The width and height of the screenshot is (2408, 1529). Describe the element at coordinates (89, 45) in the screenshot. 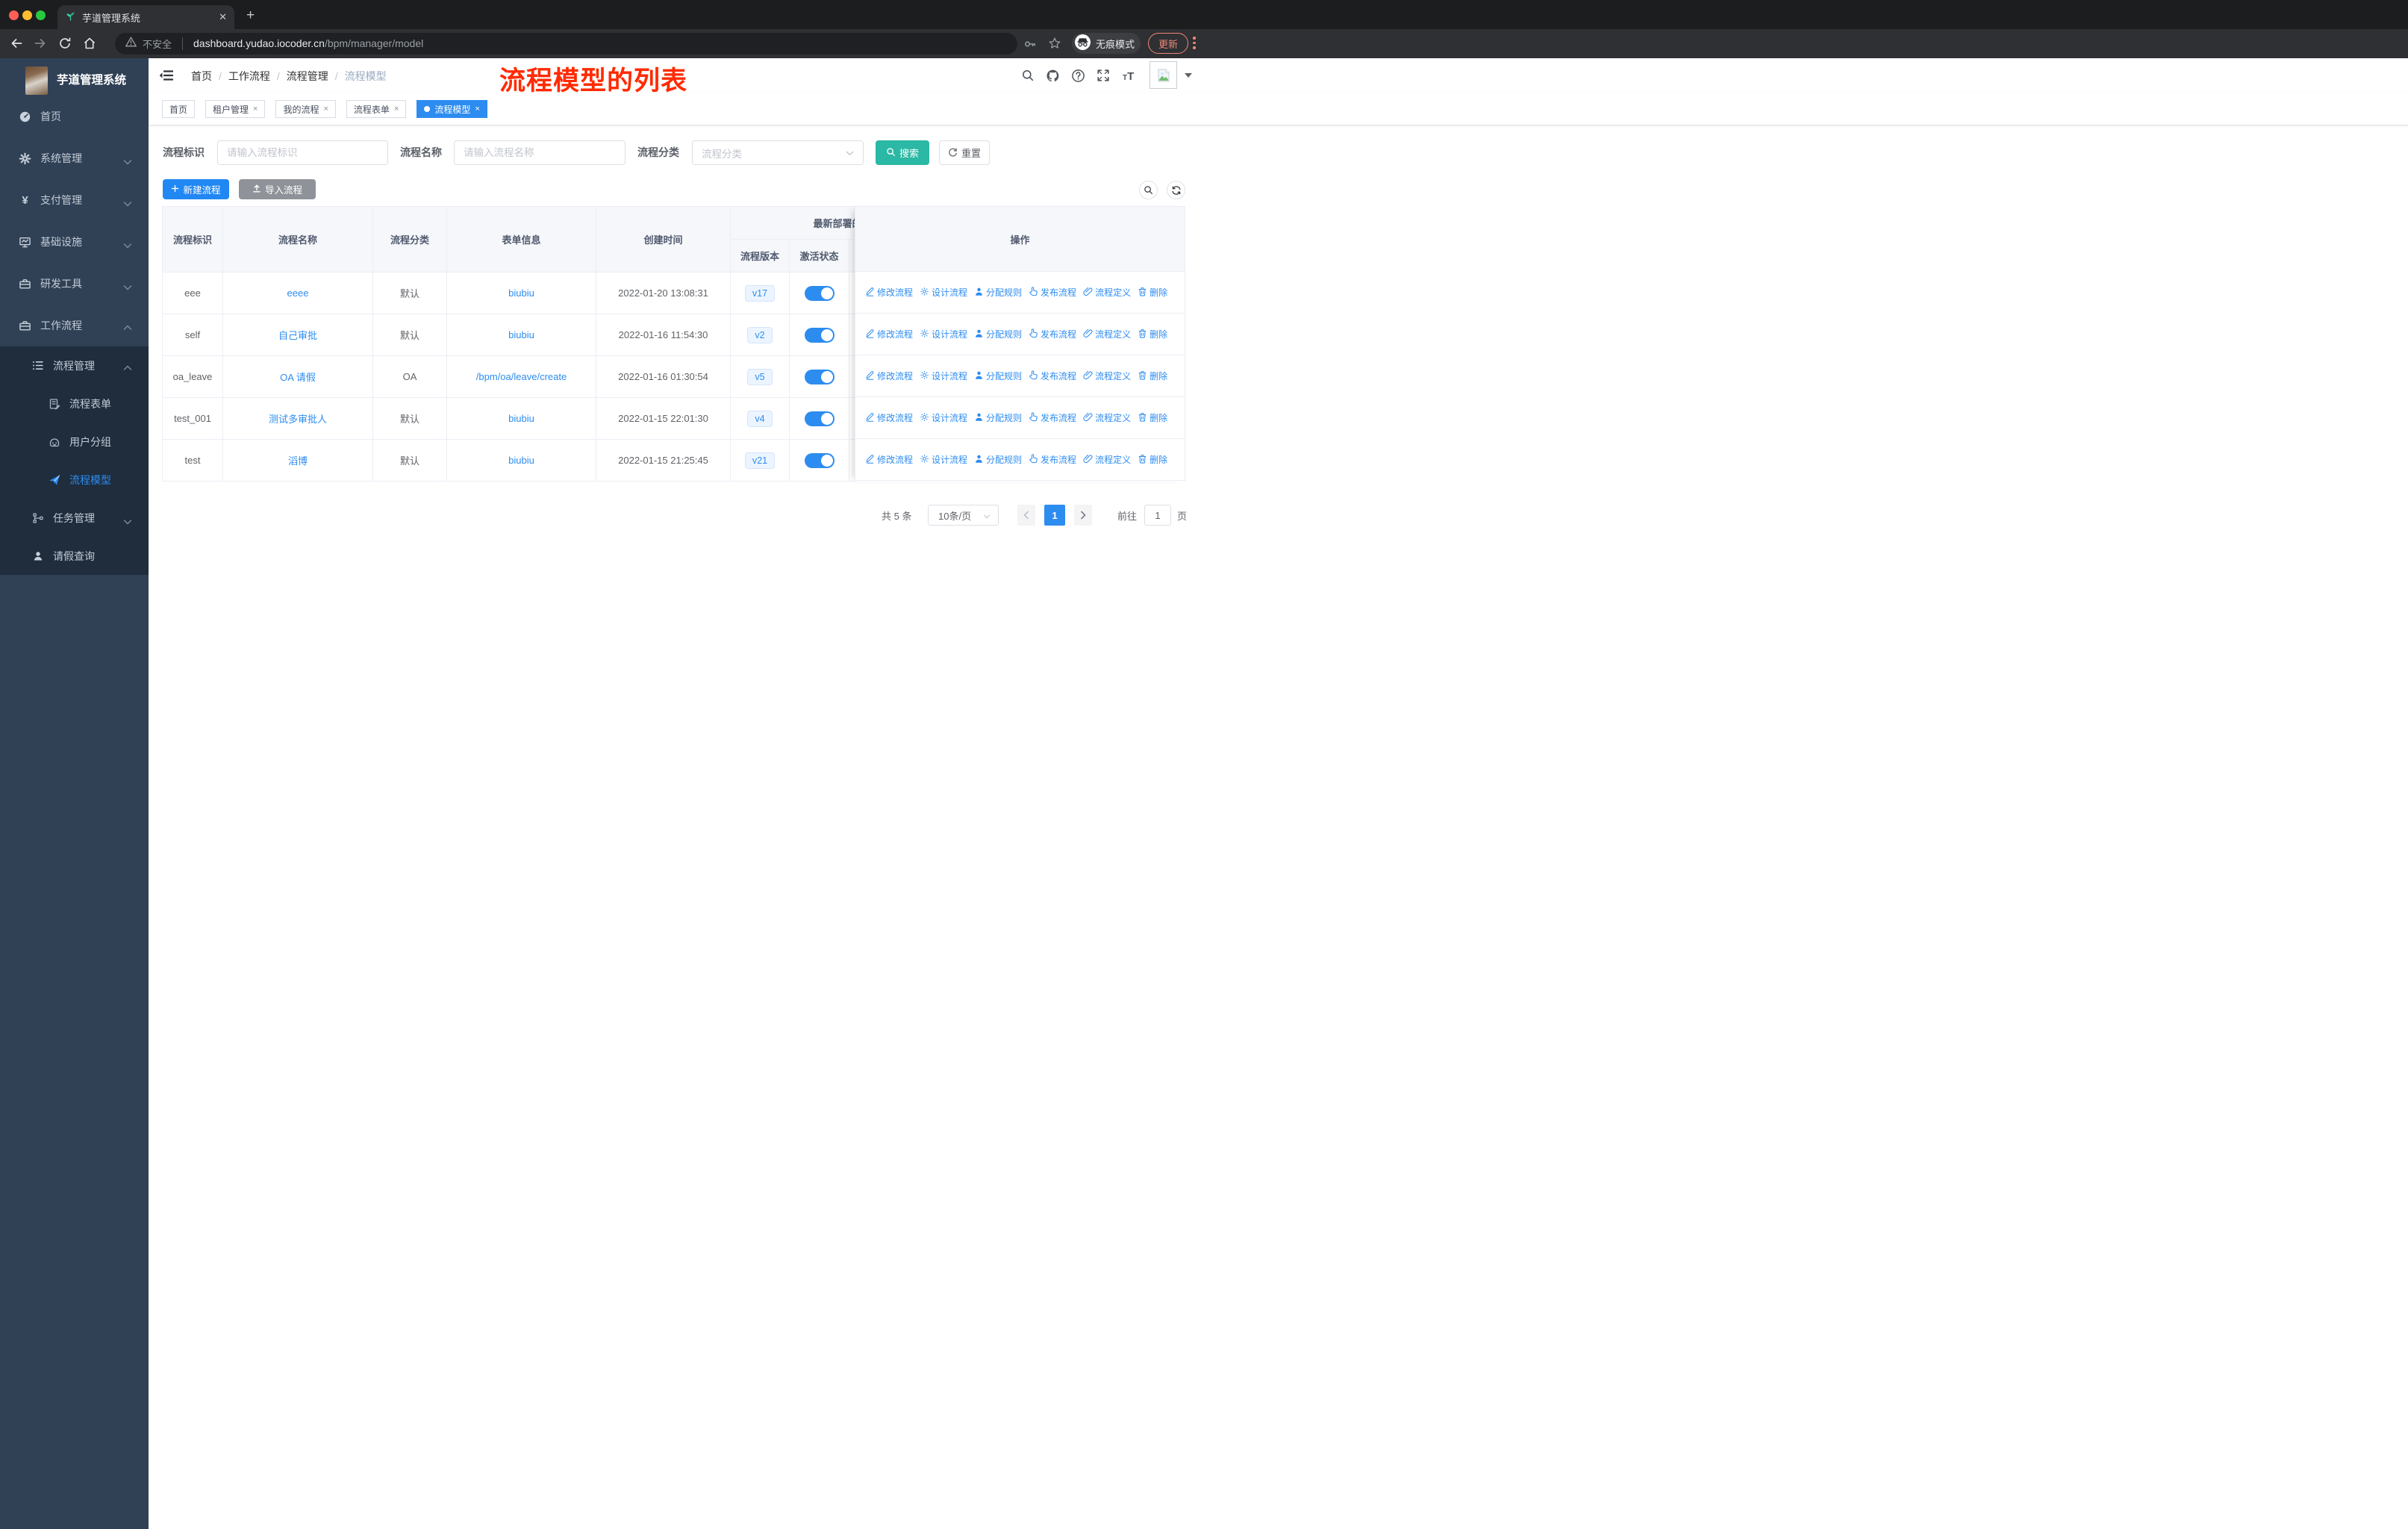

I see `home-icon` at that location.